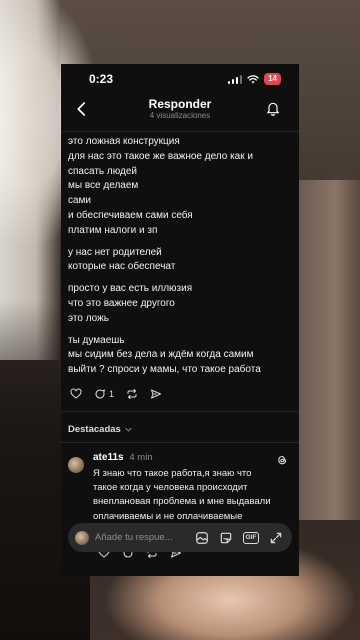  Describe the element at coordinates (226, 538) in the screenshot. I see `sticker-icon` at that location.